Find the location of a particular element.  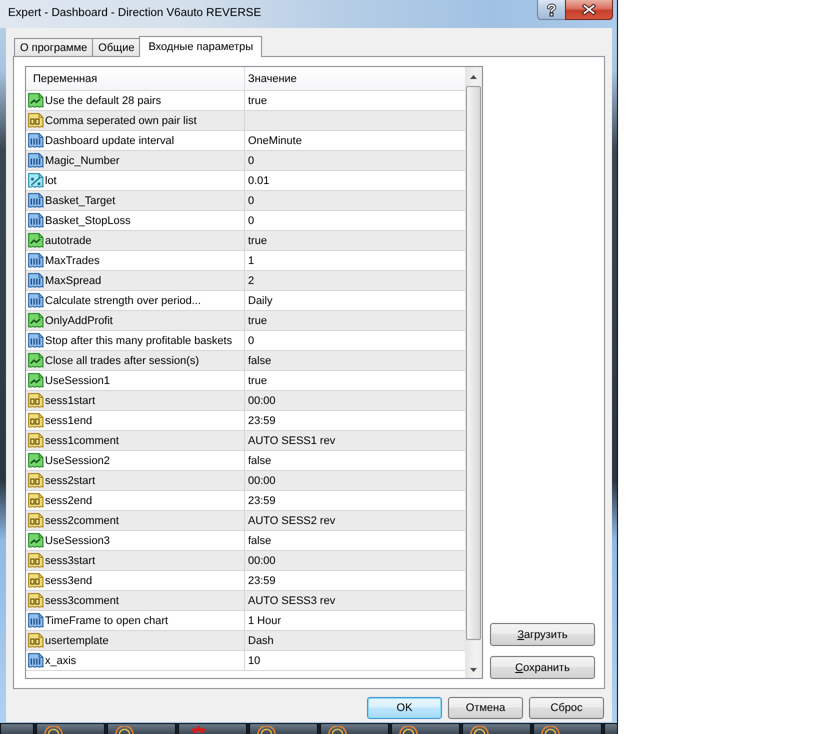

parameter-value: 1 is located at coordinates (251, 261).